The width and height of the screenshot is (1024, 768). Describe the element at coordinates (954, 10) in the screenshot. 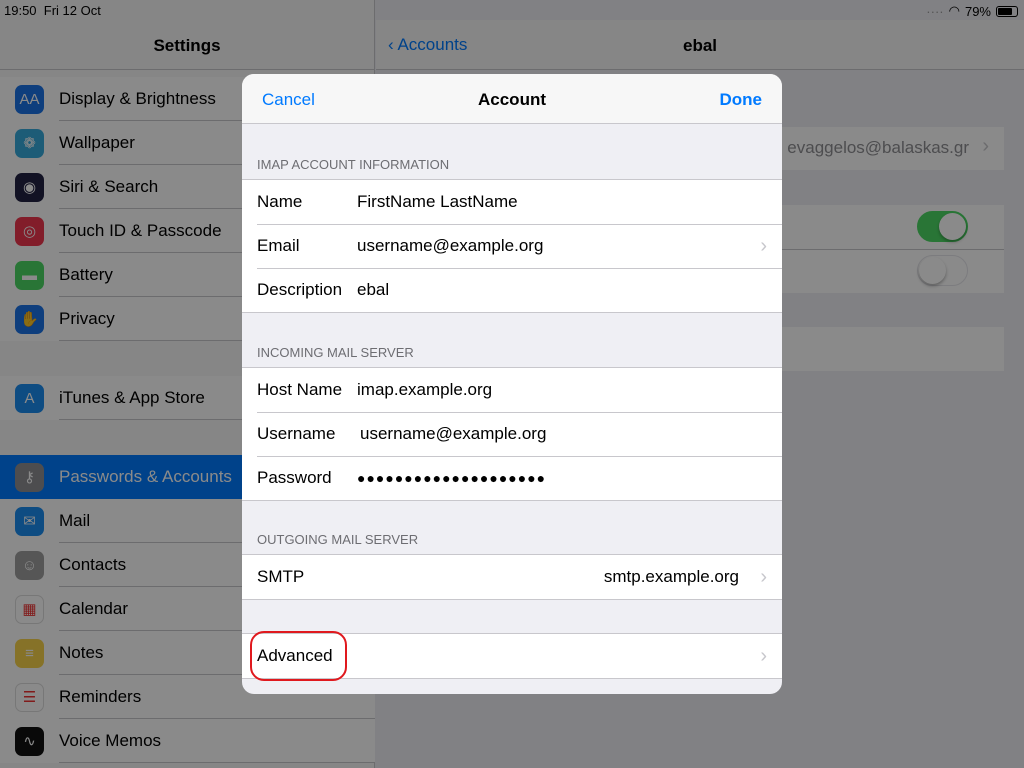

I see `wifi-icon: ◠` at that location.